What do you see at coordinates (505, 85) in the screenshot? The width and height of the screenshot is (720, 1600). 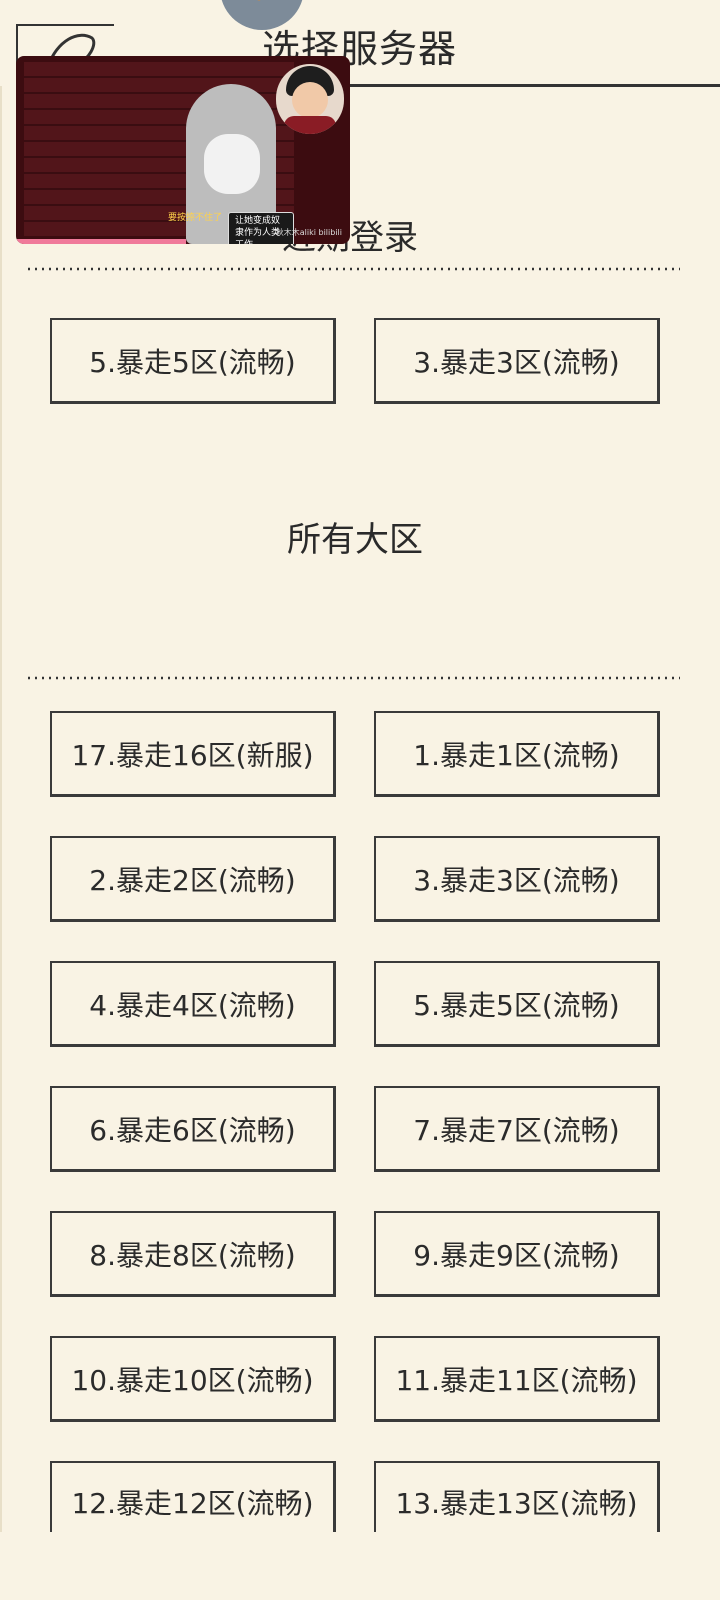 I see `title-underline` at bounding box center [505, 85].